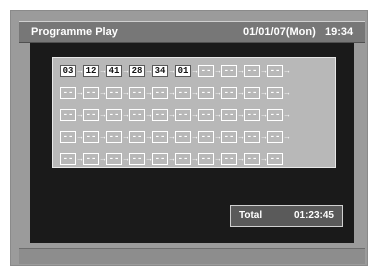  What do you see at coordinates (68, 71) in the screenshot?
I see `programme-slot: 03` at bounding box center [68, 71].